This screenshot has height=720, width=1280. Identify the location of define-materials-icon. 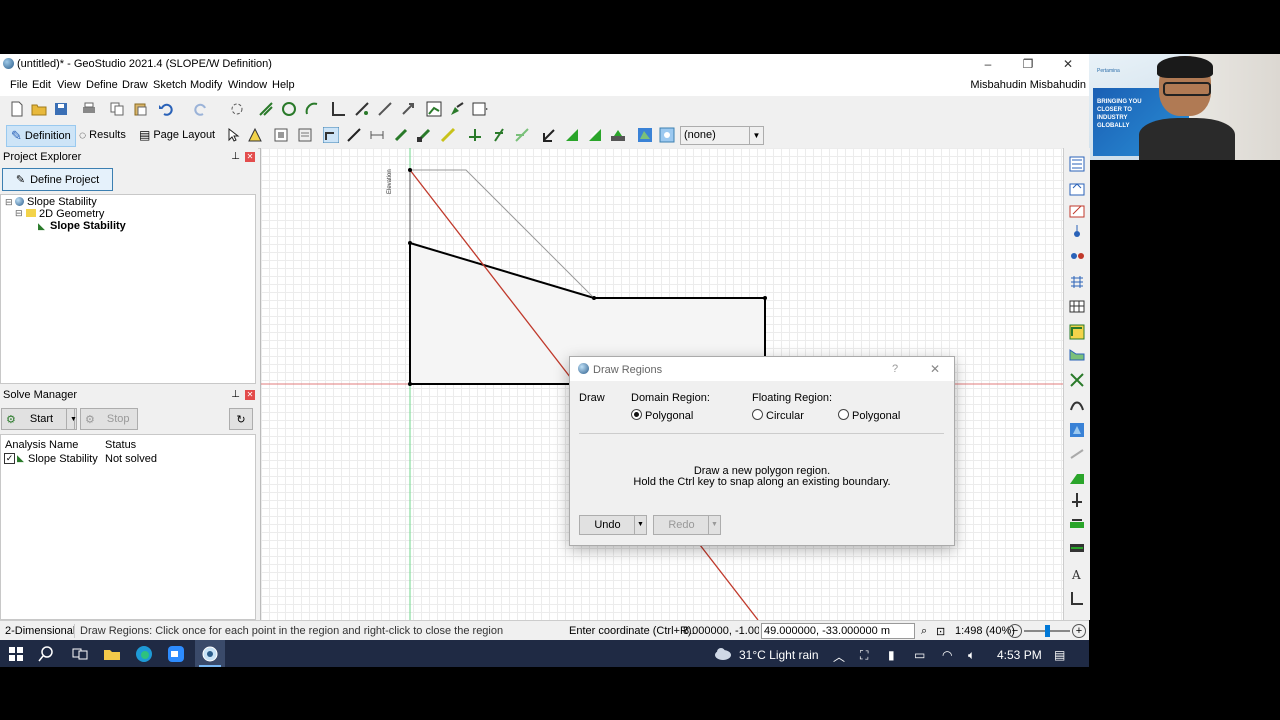
(1077, 188).